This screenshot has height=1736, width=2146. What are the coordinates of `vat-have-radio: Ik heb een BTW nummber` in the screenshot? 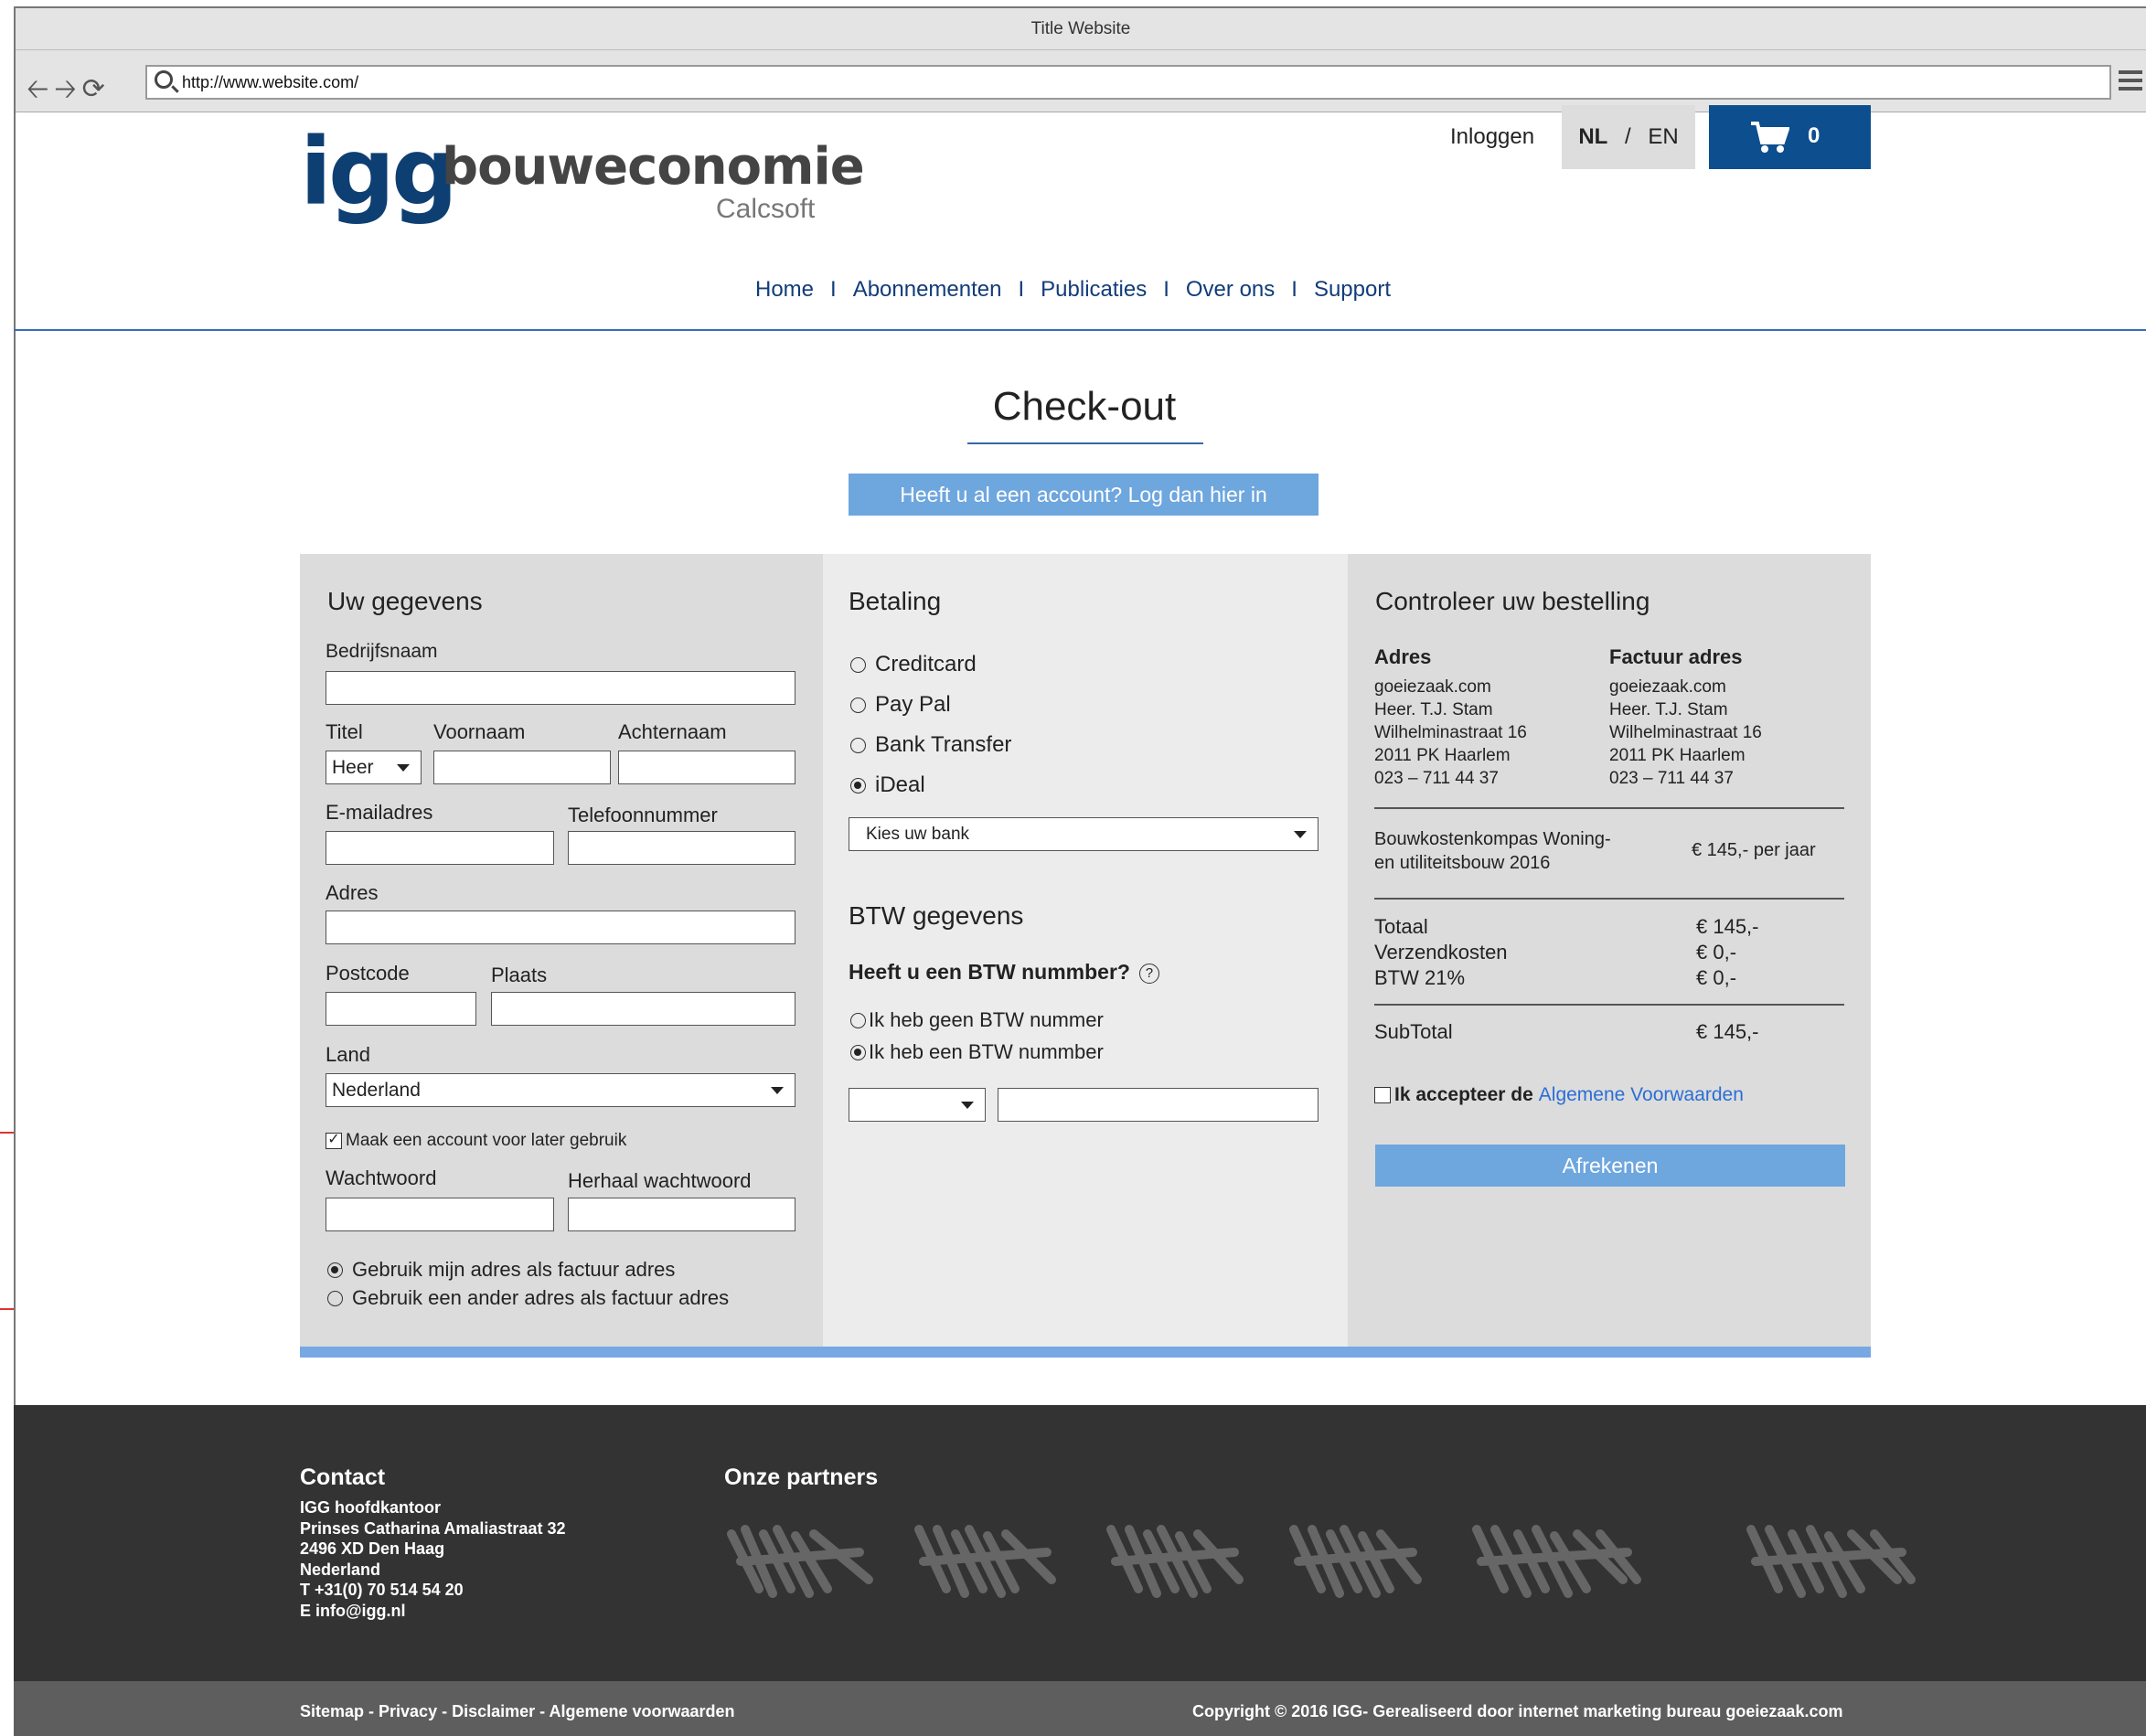 It's located at (977, 1052).